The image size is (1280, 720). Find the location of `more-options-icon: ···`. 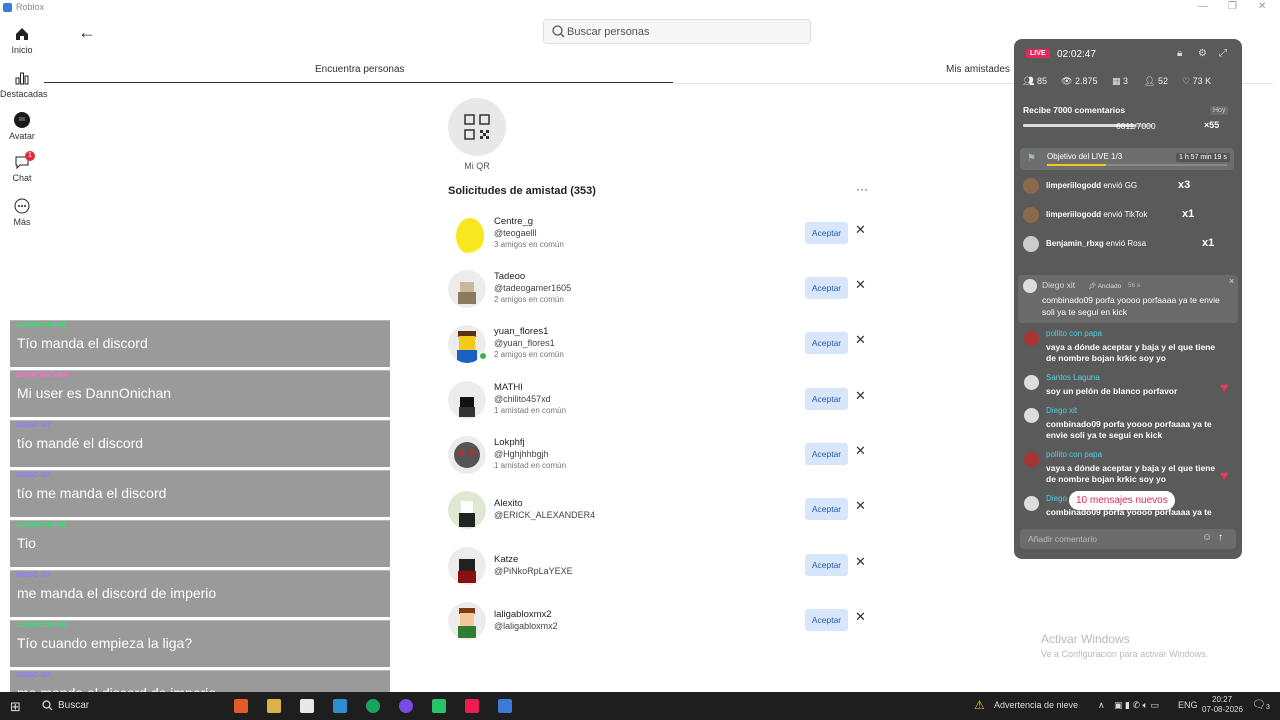

more-options-icon: ··· is located at coordinates (862, 189).